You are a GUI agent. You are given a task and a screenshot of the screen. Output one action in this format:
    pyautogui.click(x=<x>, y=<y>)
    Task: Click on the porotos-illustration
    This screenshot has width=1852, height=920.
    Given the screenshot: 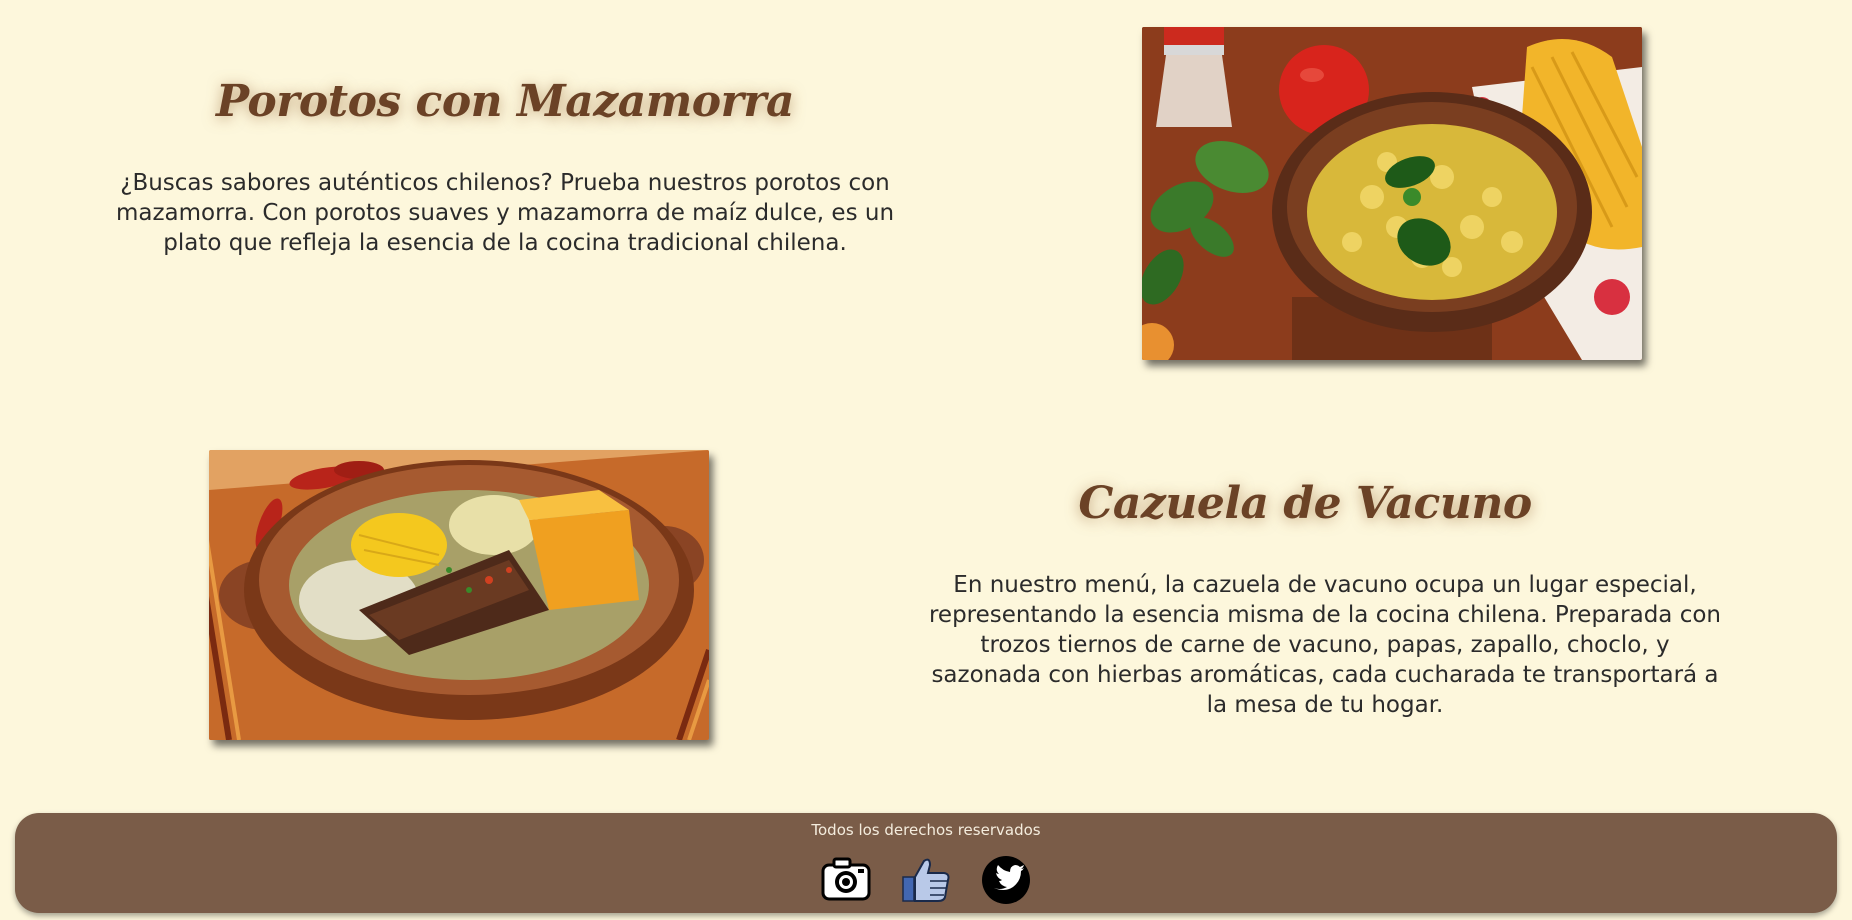 What is the action you would take?
    pyautogui.click(x=1392, y=193)
    